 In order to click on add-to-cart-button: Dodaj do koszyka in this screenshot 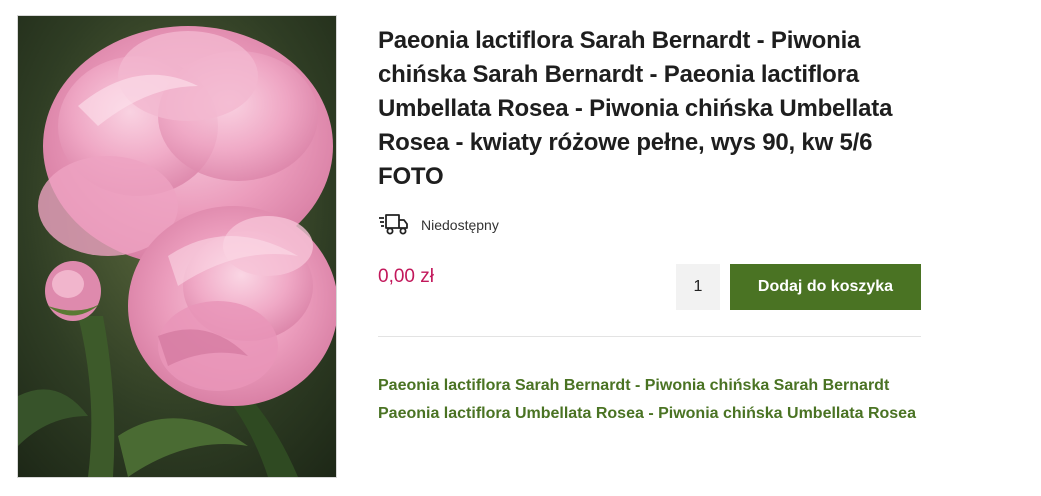, I will do `click(825, 287)`.